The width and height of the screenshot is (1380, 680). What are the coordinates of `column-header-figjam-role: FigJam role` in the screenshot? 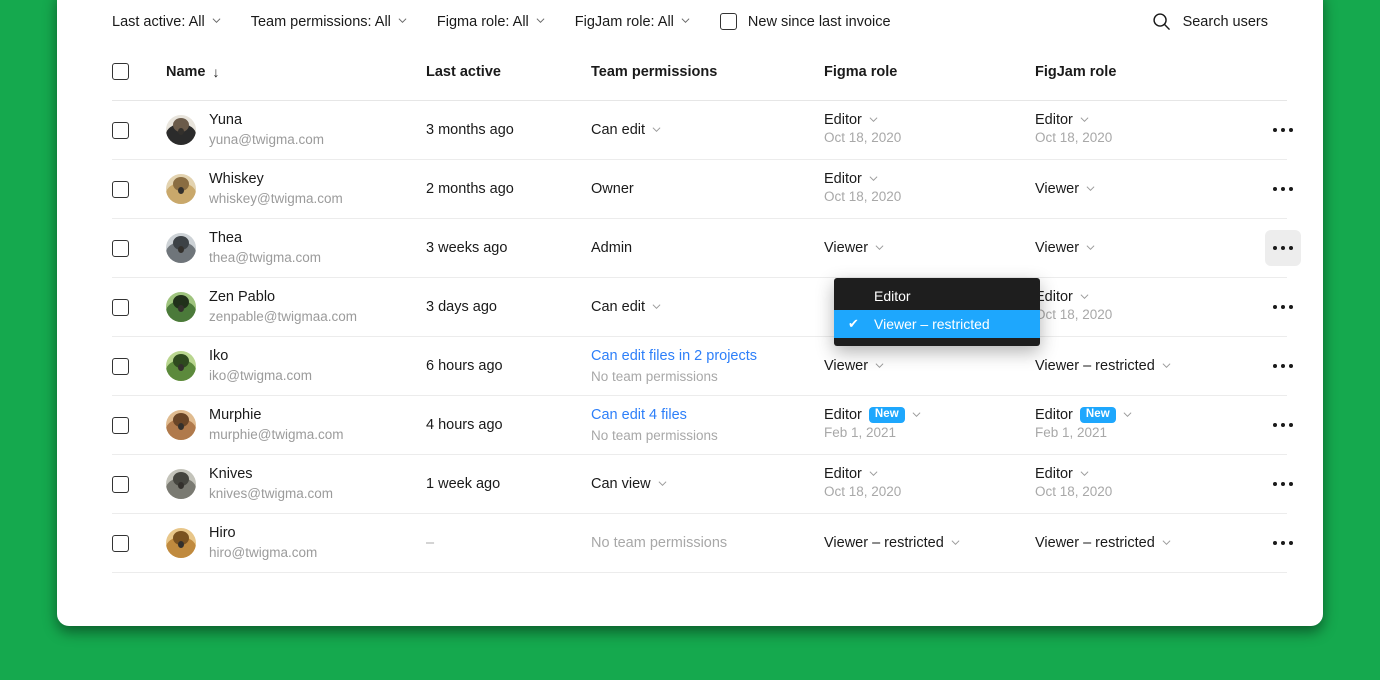 It's located at (1141, 72).